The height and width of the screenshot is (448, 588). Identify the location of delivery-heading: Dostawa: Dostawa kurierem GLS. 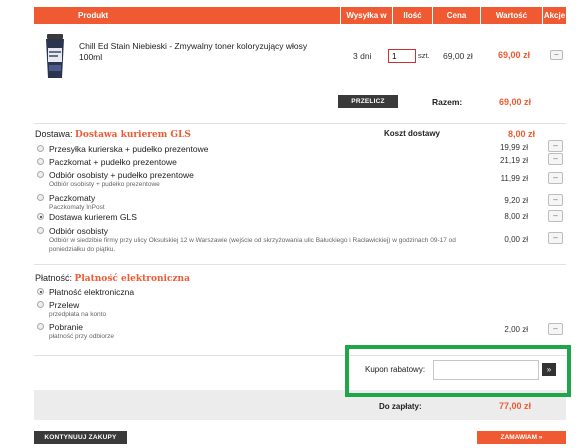
(113, 134).